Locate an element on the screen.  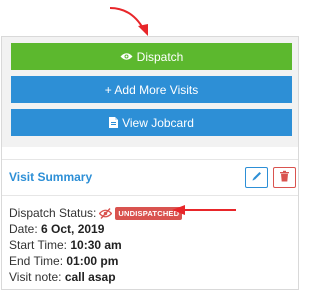
pencil-icon is located at coordinates (257, 177).